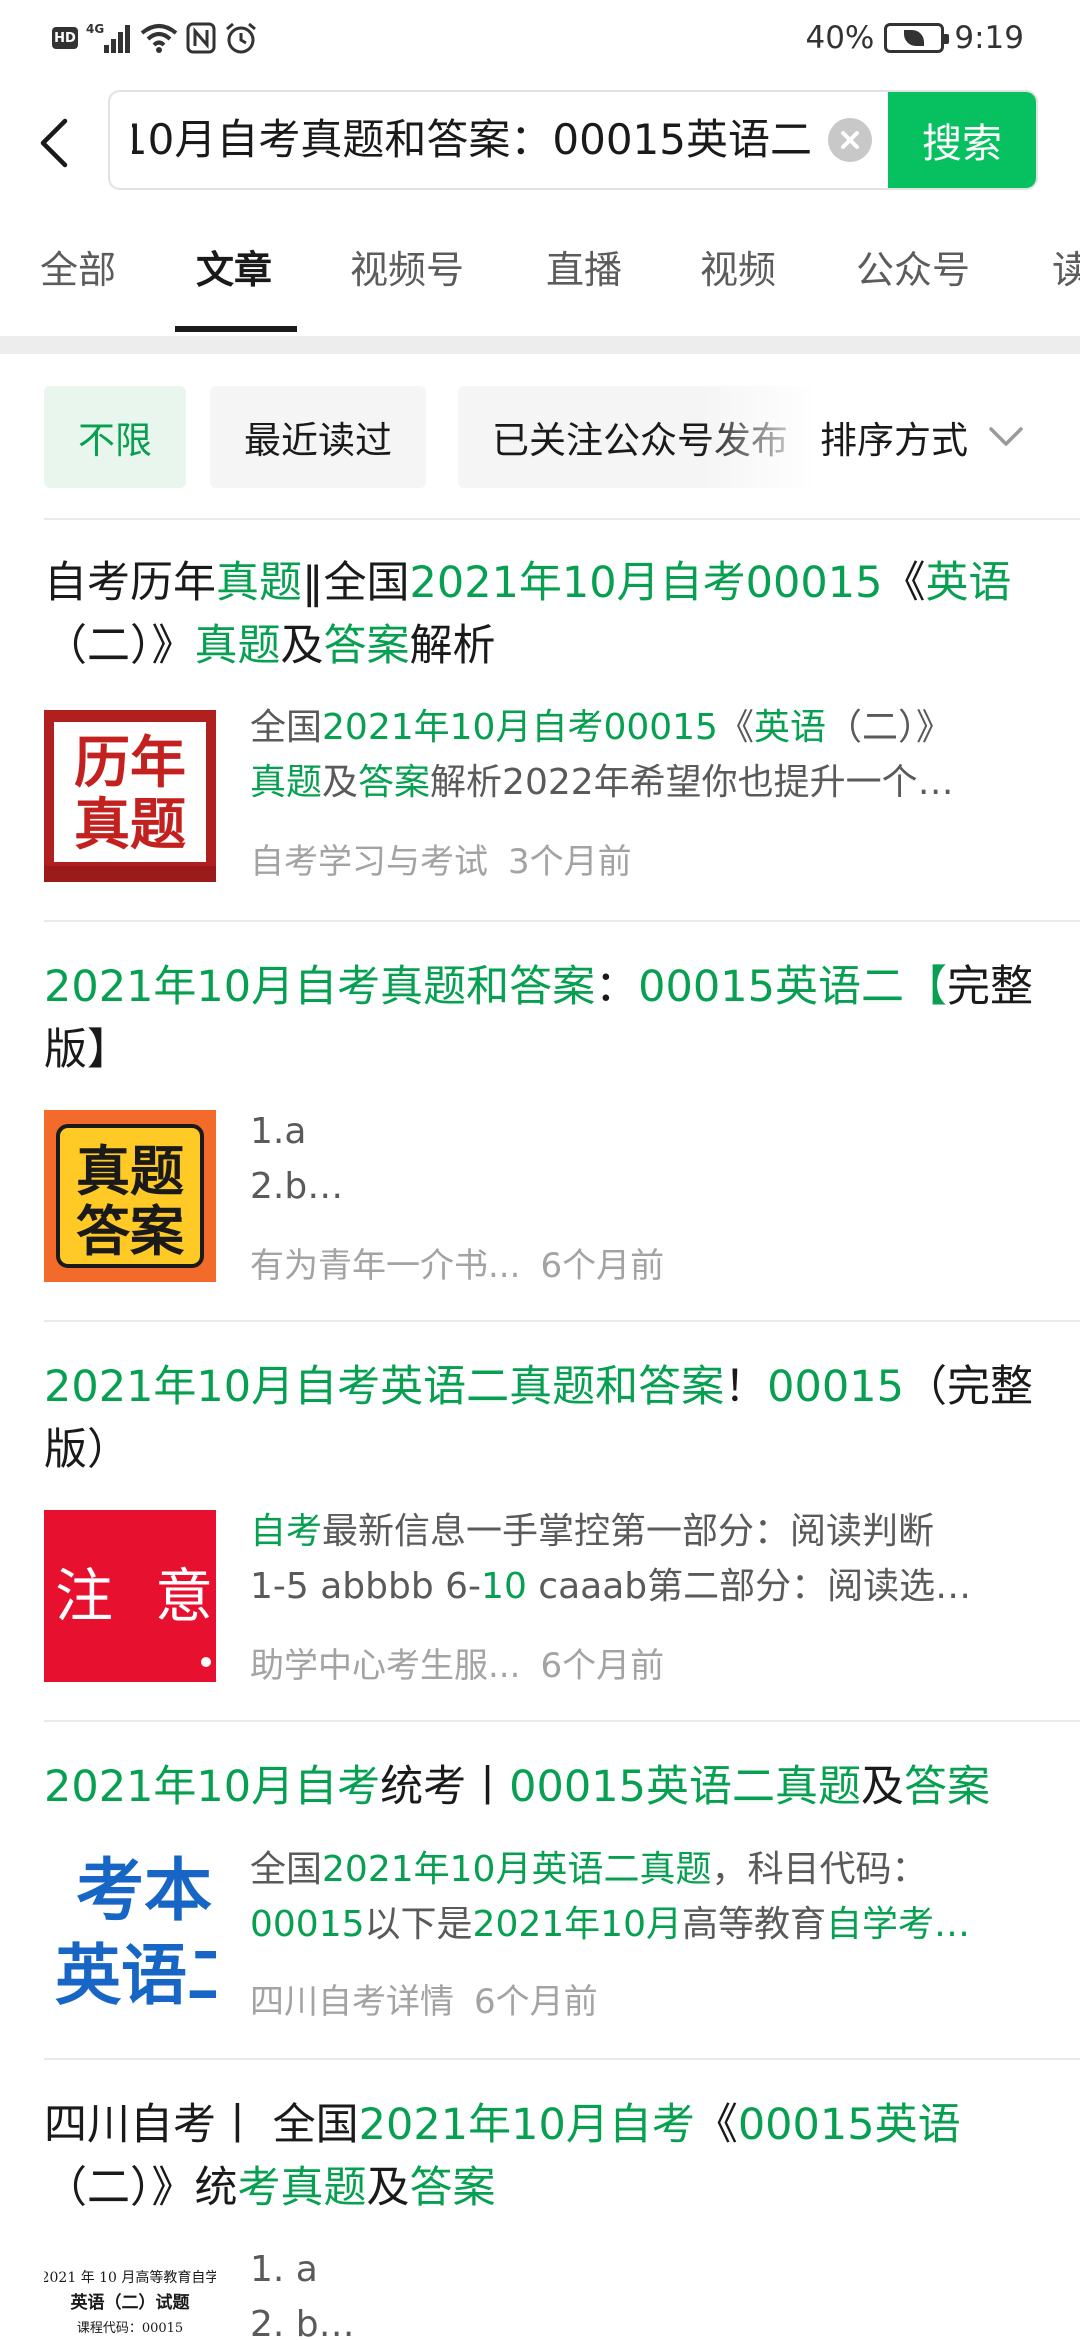 The image size is (1080, 2340). I want to click on result-source: 自考学习与考试, so click(369, 862).